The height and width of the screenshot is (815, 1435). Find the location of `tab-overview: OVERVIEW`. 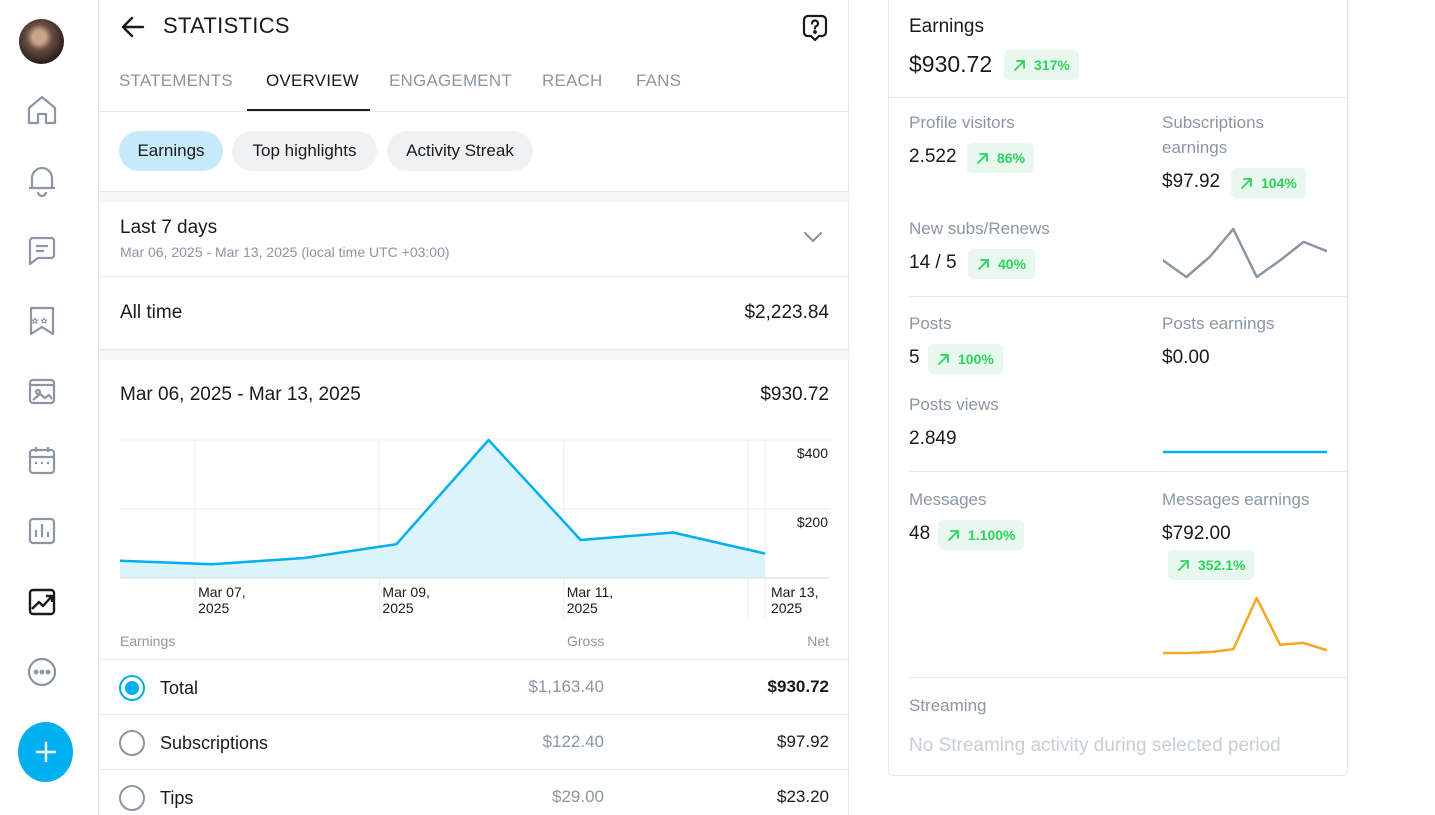

tab-overview: OVERVIEW is located at coordinates (312, 81).